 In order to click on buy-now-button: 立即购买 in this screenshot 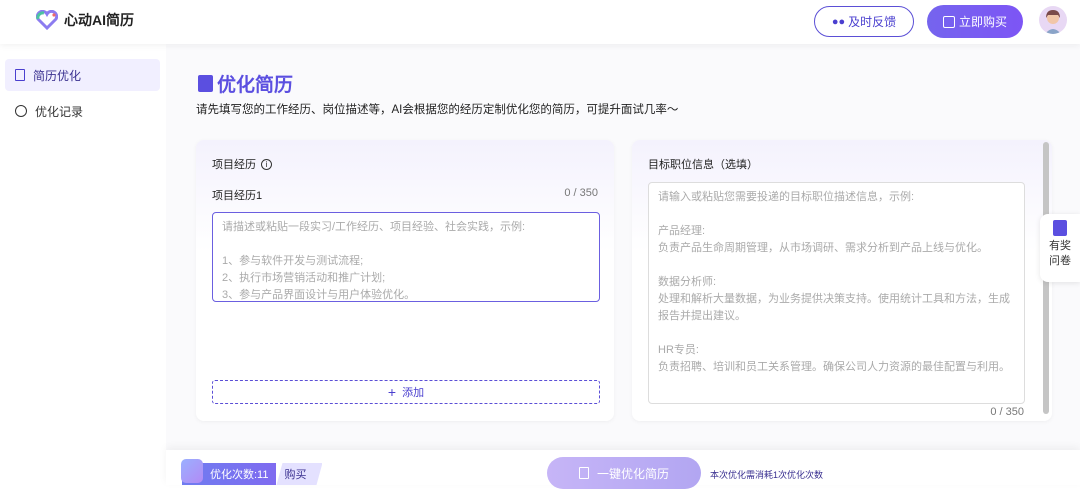, I will do `click(975, 21)`.